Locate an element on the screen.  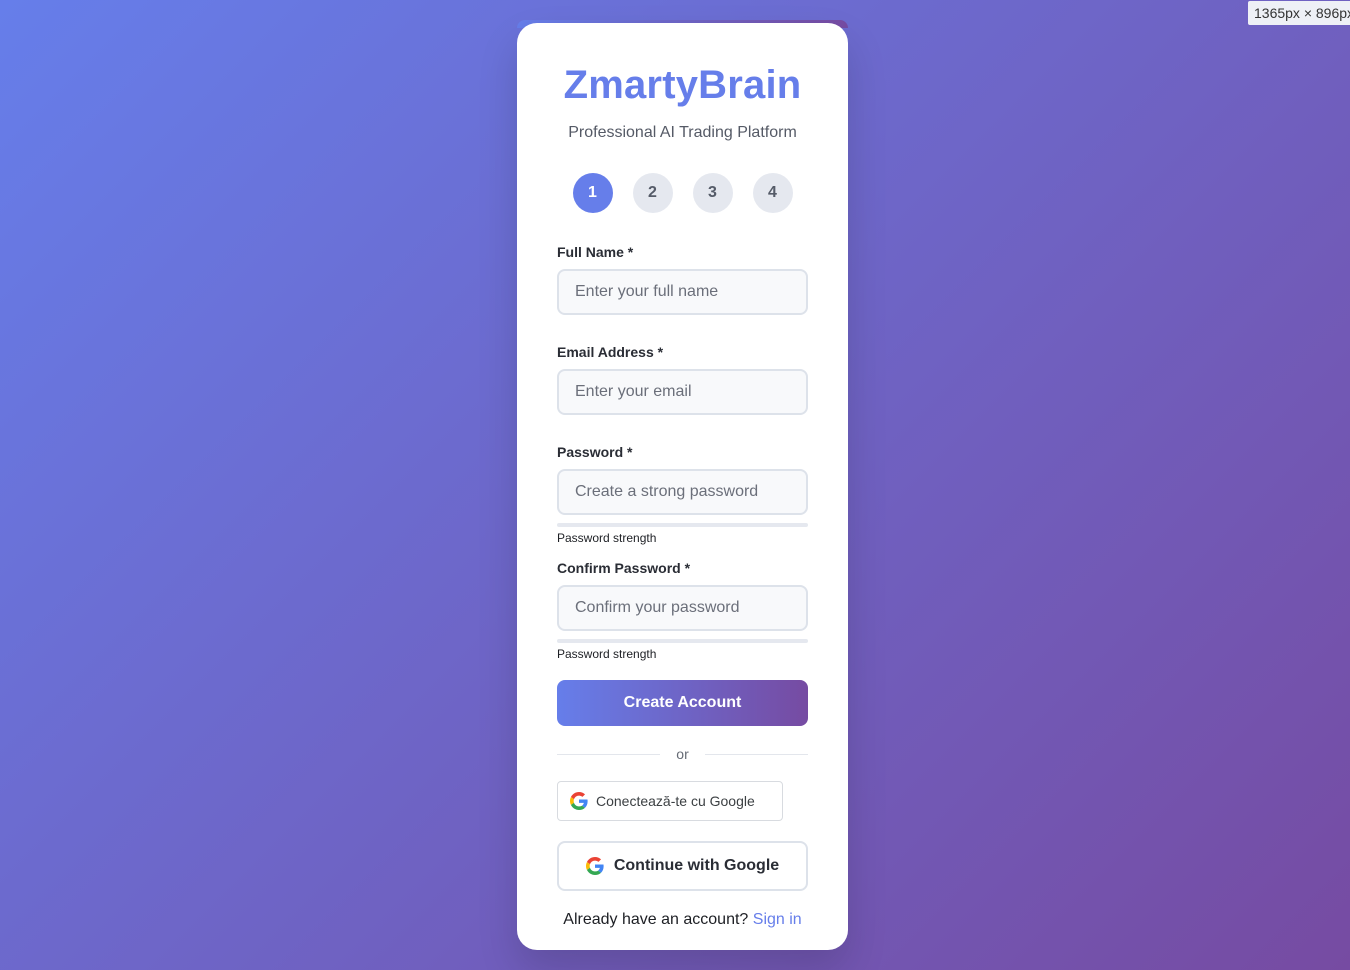
create-account-button: Create Account is located at coordinates (682, 703).